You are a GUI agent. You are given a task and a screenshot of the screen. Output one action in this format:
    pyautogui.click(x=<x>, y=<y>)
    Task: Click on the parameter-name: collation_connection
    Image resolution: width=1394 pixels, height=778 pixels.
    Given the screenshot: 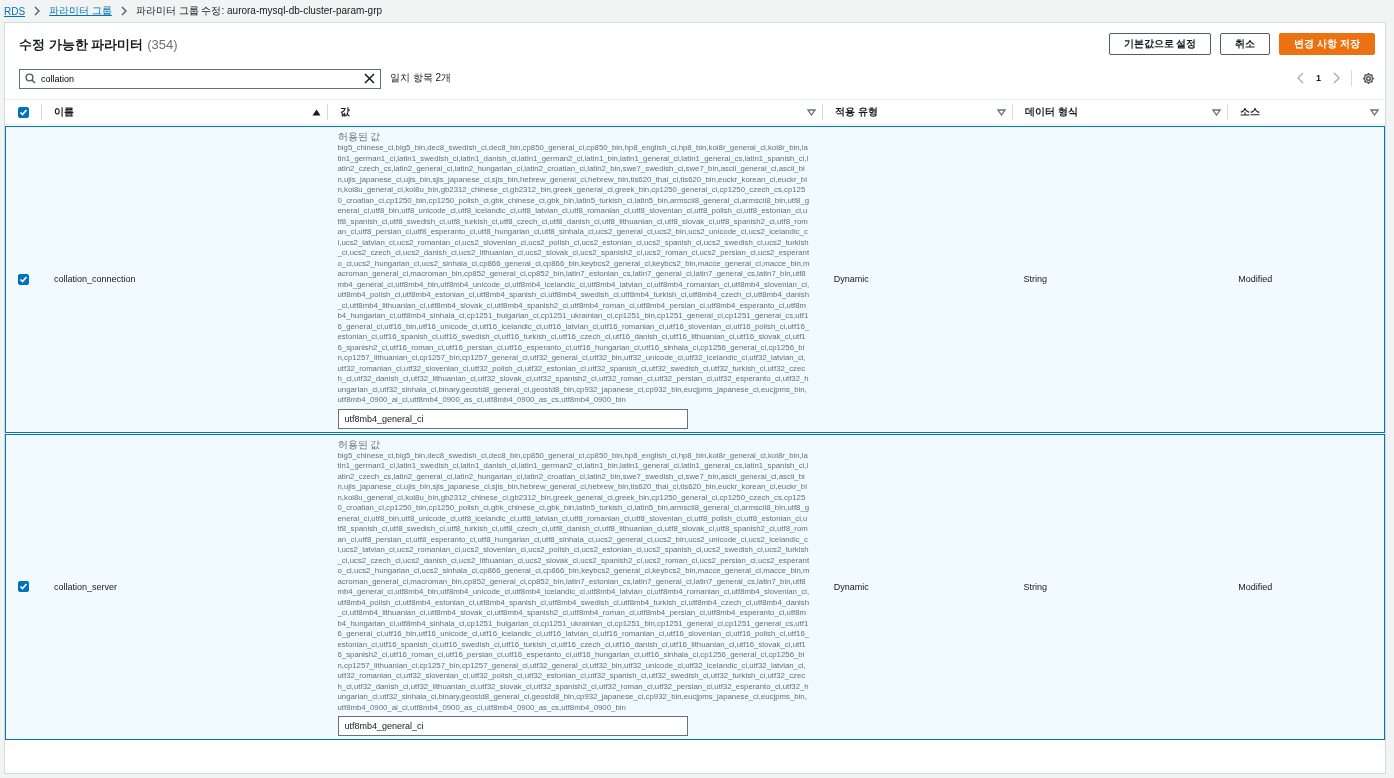 What is the action you would take?
    pyautogui.click(x=94, y=279)
    